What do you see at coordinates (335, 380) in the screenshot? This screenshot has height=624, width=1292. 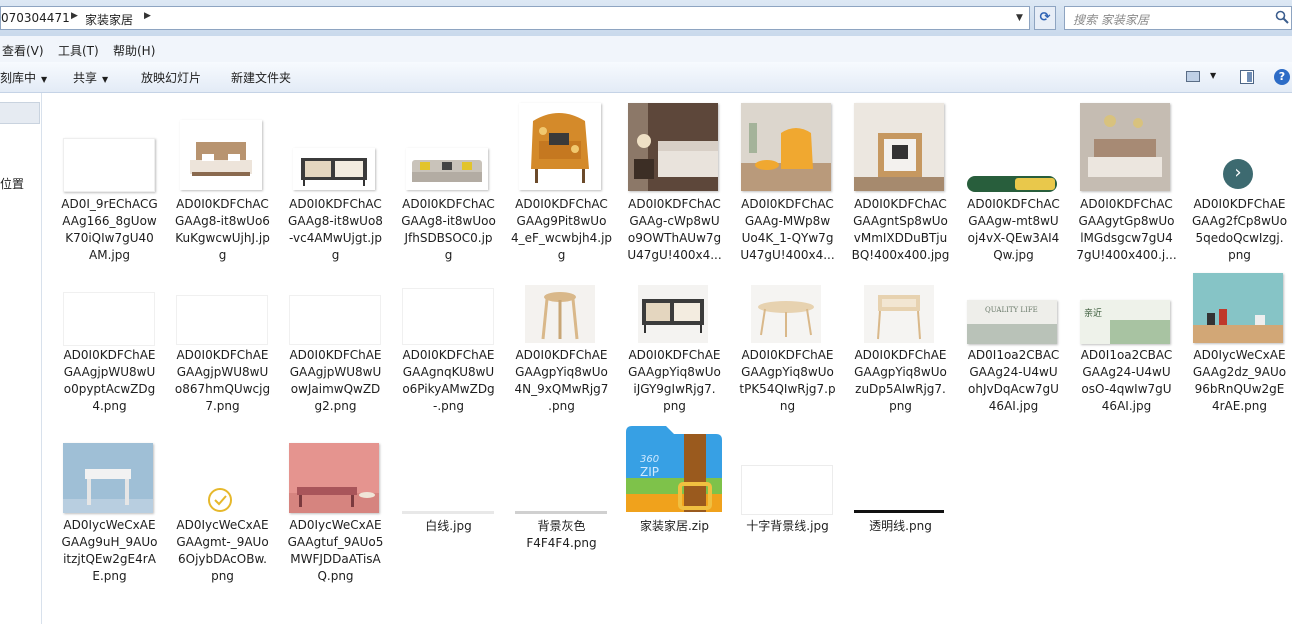 I see `file-name: AD0I0KDFChAE GAAgjpWU8wU owJaimwQwZD g2.png` at bounding box center [335, 380].